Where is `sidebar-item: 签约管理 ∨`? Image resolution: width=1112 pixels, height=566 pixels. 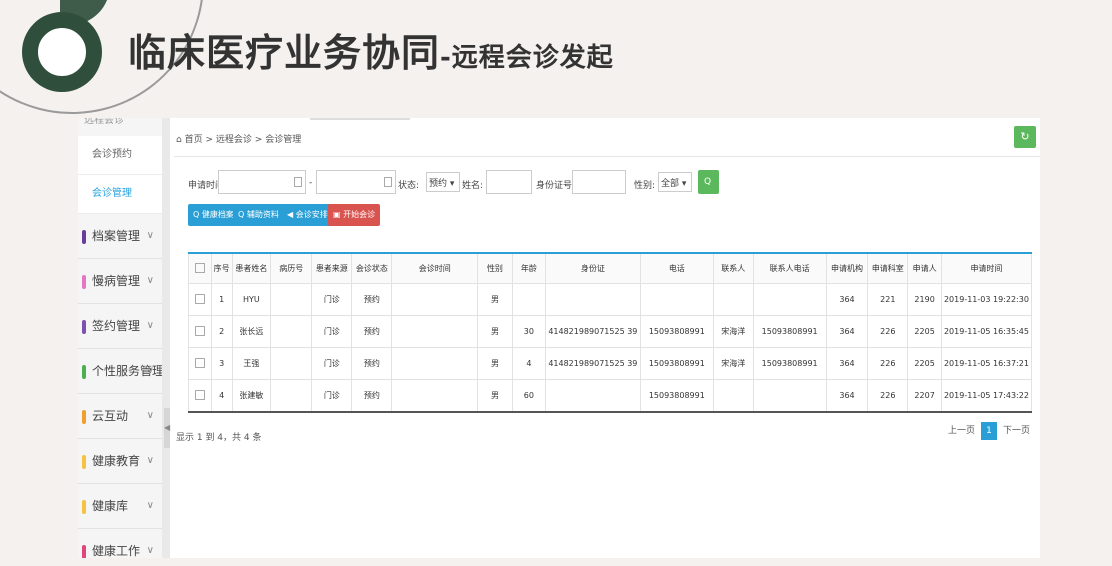
sidebar-item: 签约管理 ∨ is located at coordinates (120, 326).